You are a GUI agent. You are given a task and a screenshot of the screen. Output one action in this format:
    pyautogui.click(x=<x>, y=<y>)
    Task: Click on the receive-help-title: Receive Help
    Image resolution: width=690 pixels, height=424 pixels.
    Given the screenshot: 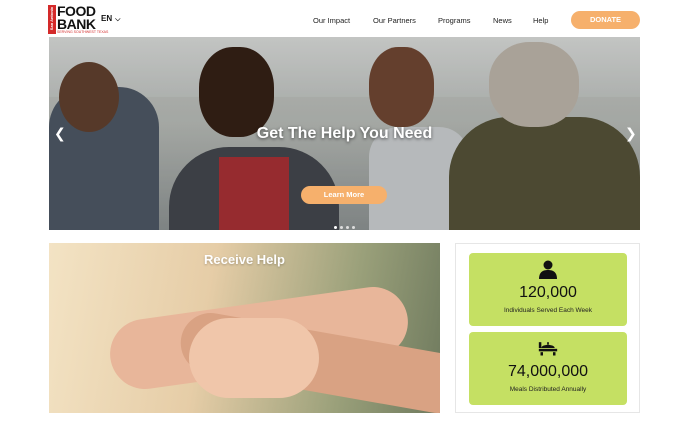 What is the action you would take?
    pyautogui.click(x=244, y=259)
    